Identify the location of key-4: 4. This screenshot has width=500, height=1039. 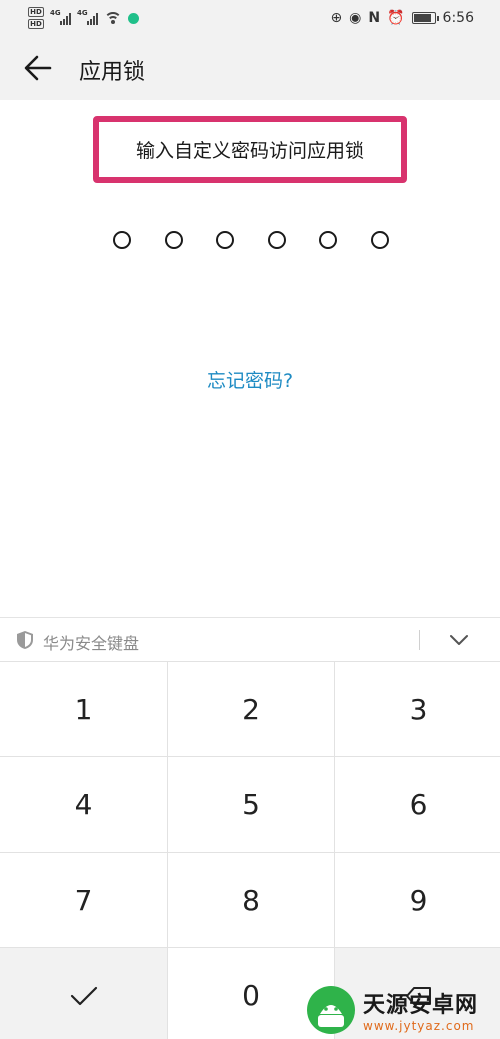
(83, 804).